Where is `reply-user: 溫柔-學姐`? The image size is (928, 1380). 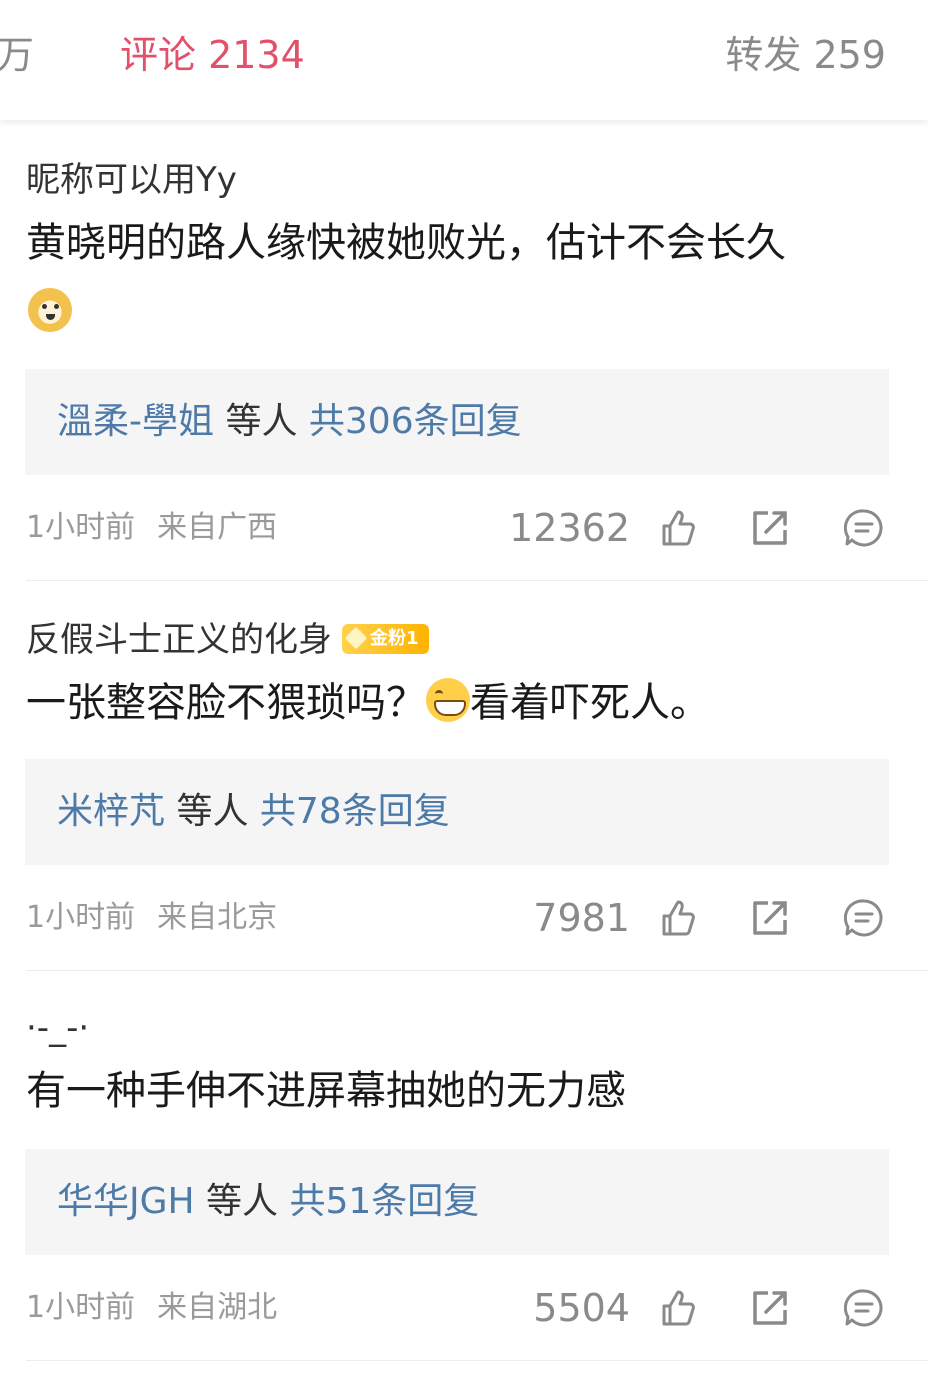 reply-user: 溫柔-學姐 is located at coordinates (135, 421).